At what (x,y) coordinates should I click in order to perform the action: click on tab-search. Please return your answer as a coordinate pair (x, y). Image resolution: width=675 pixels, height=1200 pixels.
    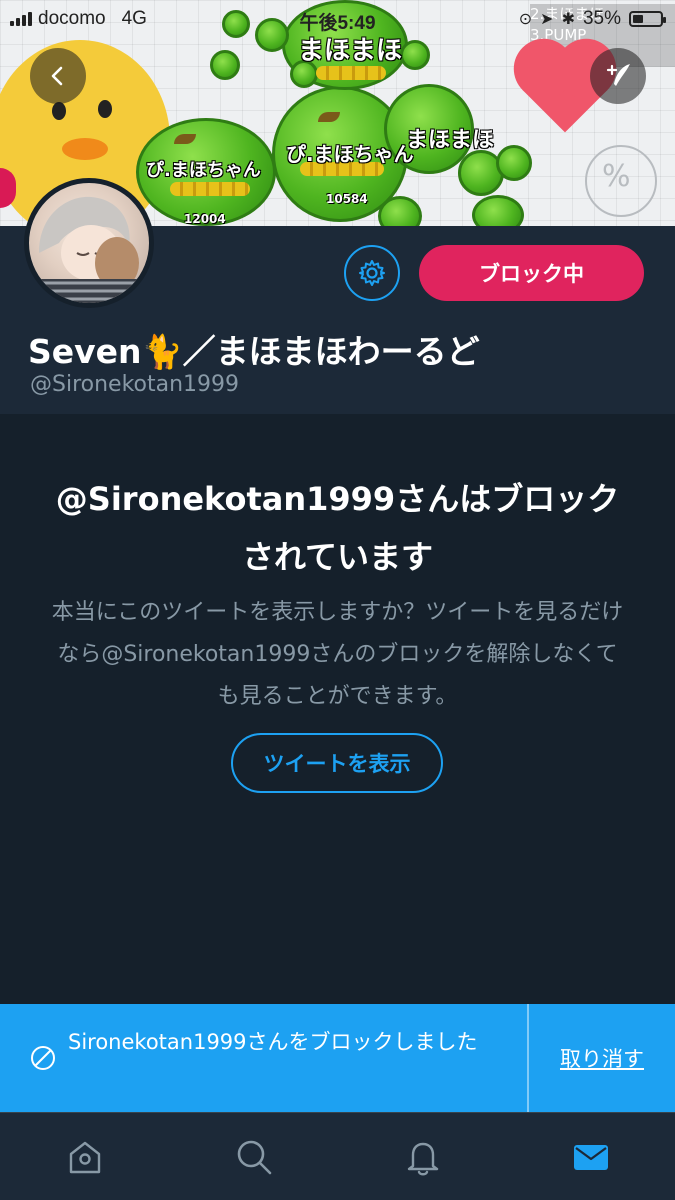
    Looking at the image, I should click on (254, 1157).